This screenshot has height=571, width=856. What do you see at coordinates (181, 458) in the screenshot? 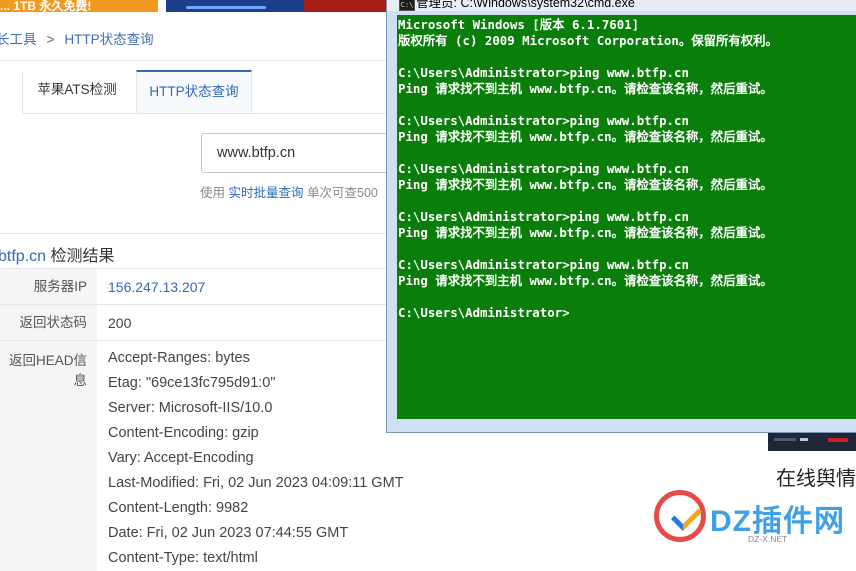
I see `head-line: Vary: Accept-Encoding` at bounding box center [181, 458].